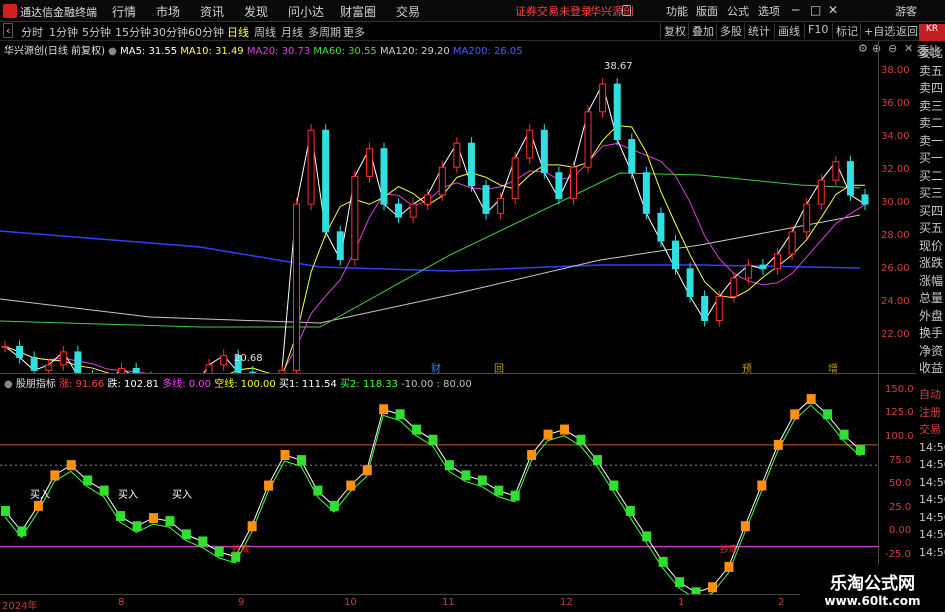  Describe the element at coordinates (212, 11) in the screenshot. I see `menu-zixun: 资讯` at that location.